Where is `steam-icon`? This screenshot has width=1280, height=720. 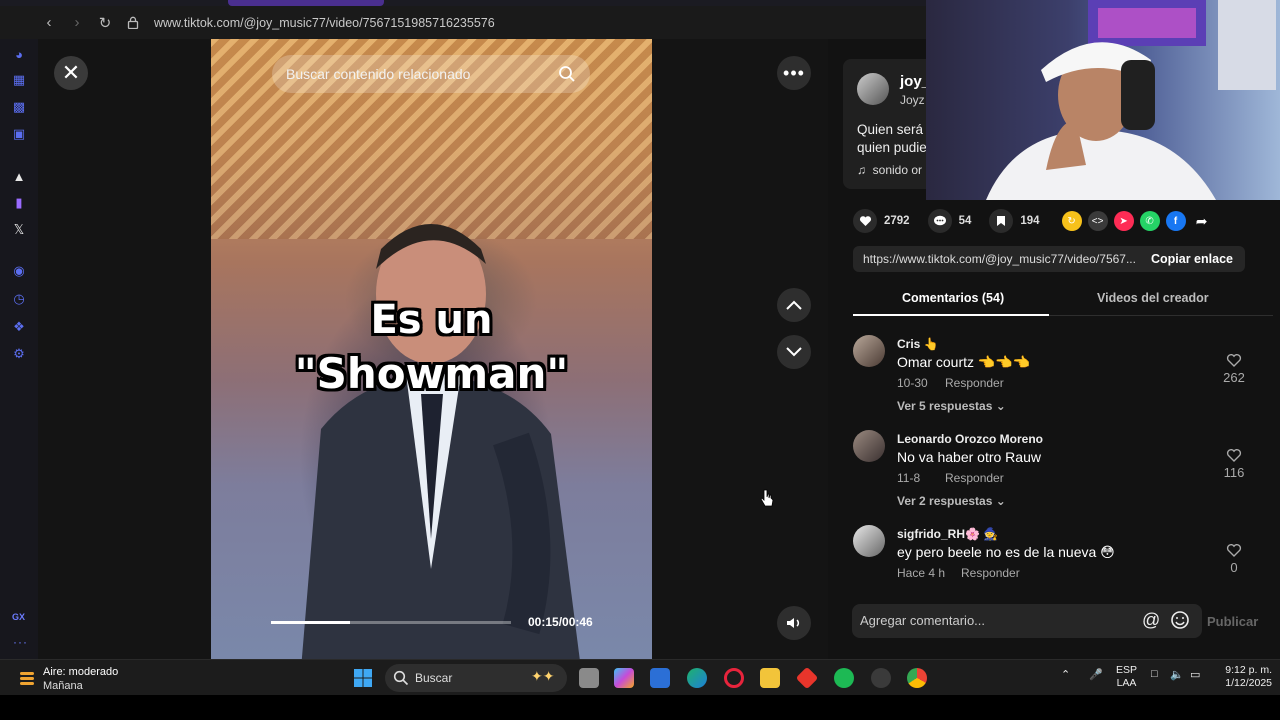 steam-icon is located at coordinates (881, 678).